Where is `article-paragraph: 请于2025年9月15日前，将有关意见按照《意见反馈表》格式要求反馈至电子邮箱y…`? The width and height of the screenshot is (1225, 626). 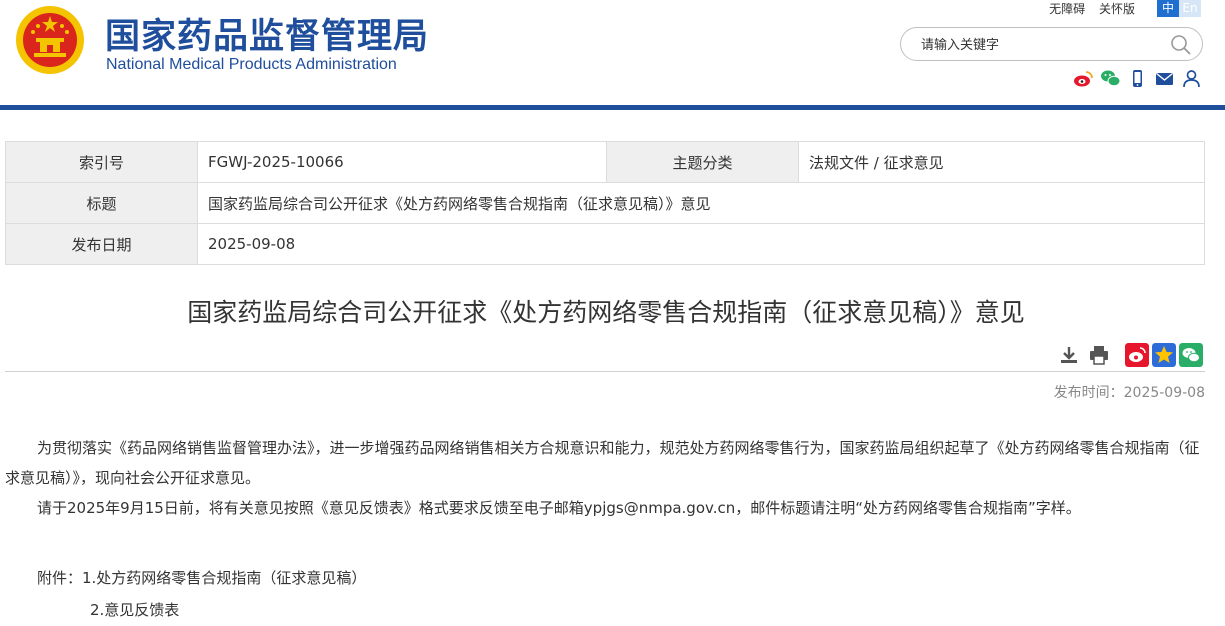 article-paragraph: 请于2025年9月15日前，将有关意见按照《意见反馈表》格式要求反馈至电子邮箱y… is located at coordinates (559, 508).